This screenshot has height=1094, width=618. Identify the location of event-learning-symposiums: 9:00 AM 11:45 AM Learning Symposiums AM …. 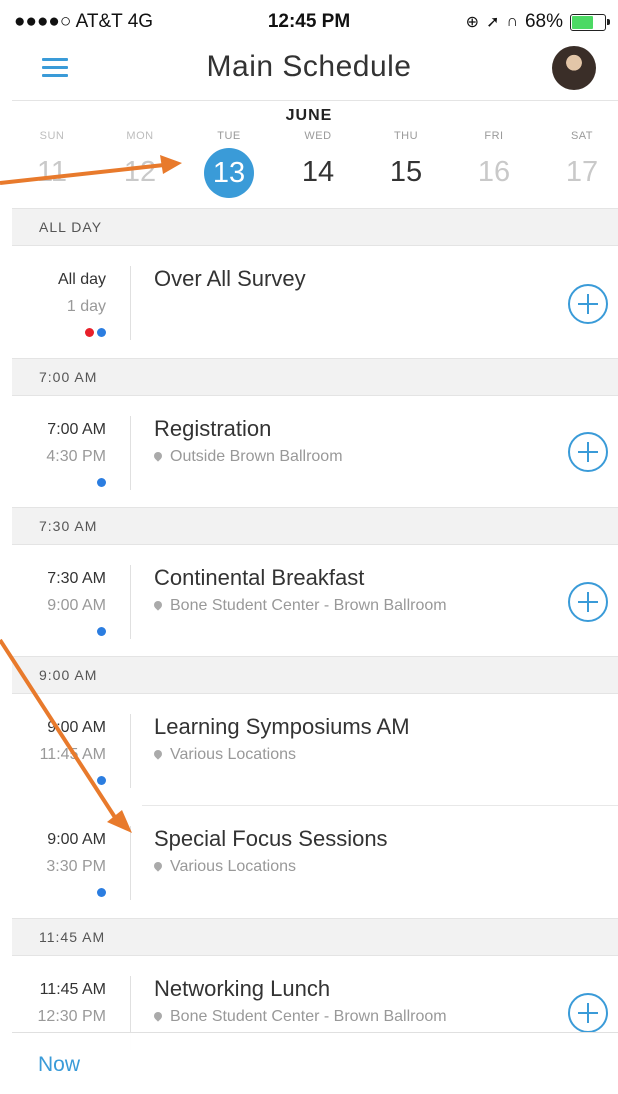
(315, 749).